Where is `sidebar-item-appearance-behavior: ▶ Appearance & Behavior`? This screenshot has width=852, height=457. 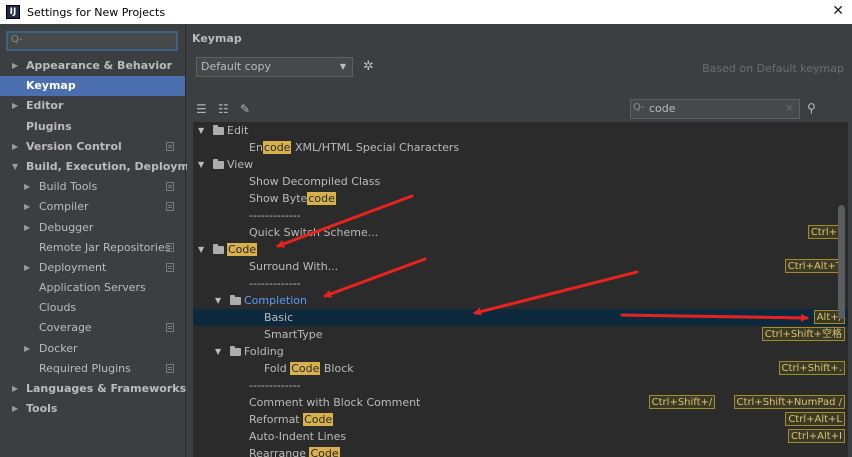
sidebar-item-appearance-behavior: ▶ Appearance & Behavior is located at coordinates (92, 66).